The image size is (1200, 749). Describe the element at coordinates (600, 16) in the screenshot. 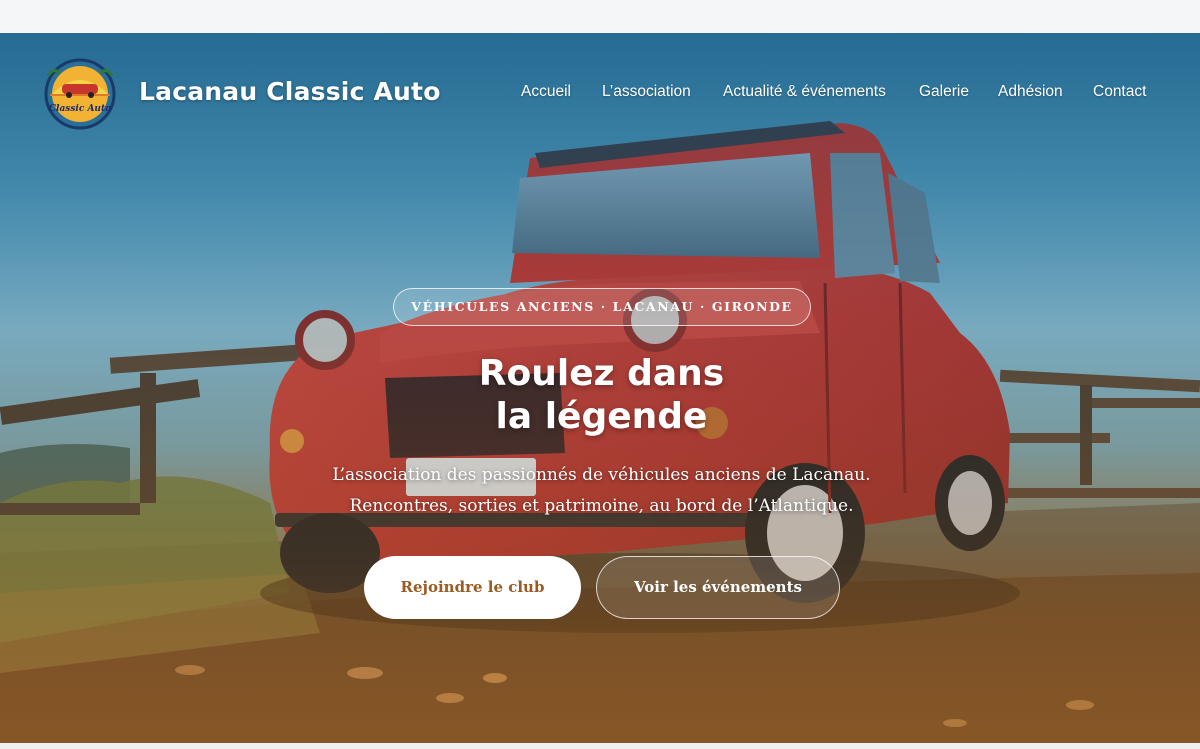

I see `top-browser-strip` at that location.